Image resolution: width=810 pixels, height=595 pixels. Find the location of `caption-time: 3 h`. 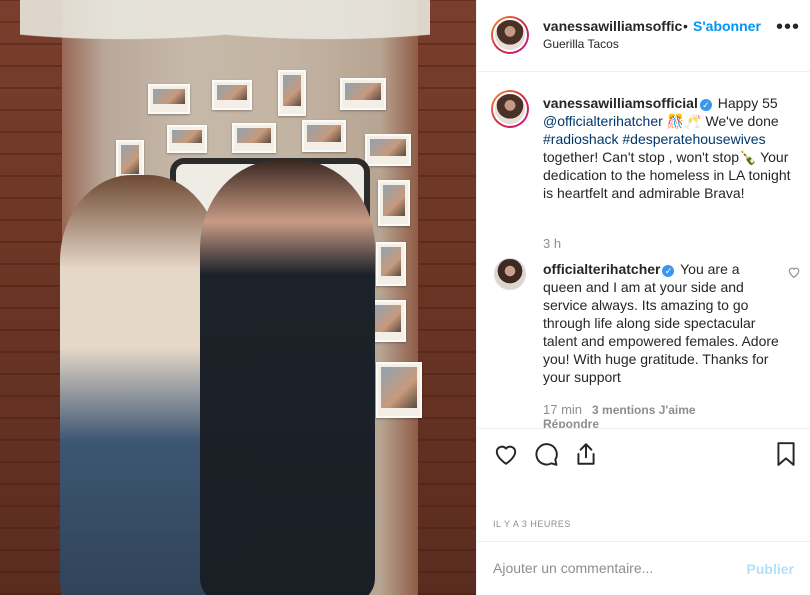

caption-time: 3 h is located at coordinates (552, 243).